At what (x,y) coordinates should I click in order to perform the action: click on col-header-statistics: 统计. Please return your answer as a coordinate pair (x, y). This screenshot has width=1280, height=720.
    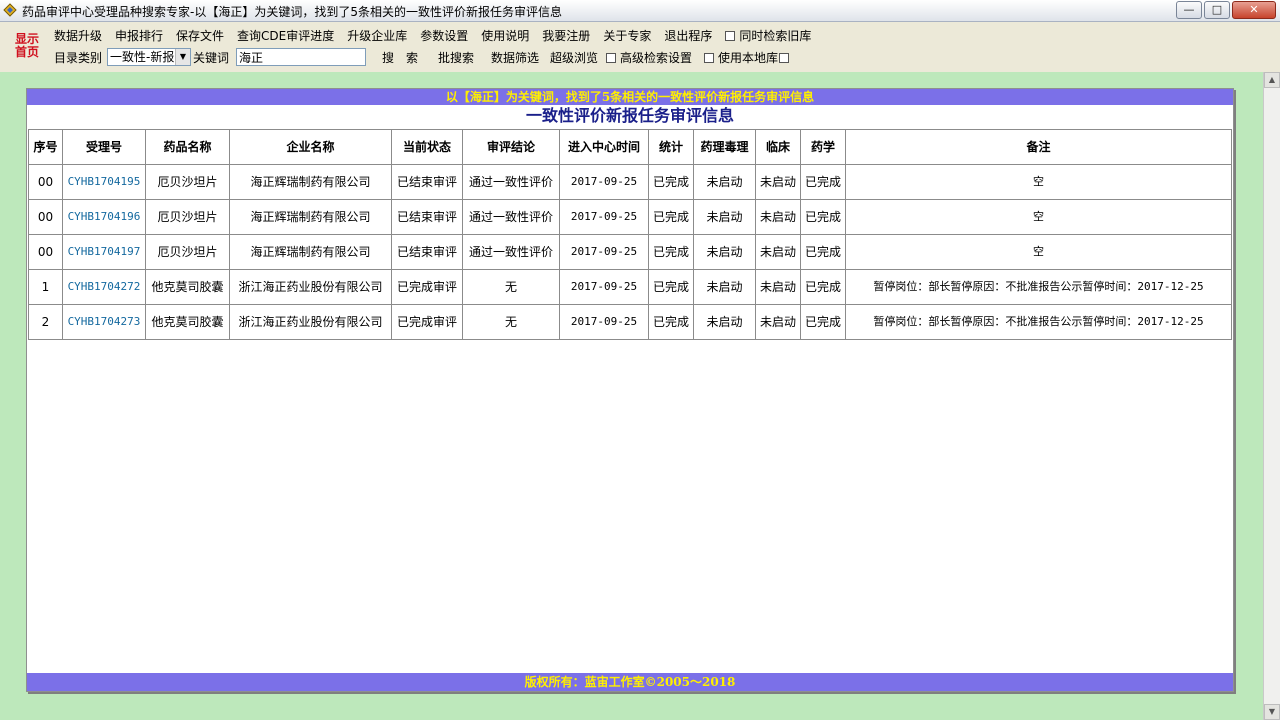
    Looking at the image, I should click on (671, 147).